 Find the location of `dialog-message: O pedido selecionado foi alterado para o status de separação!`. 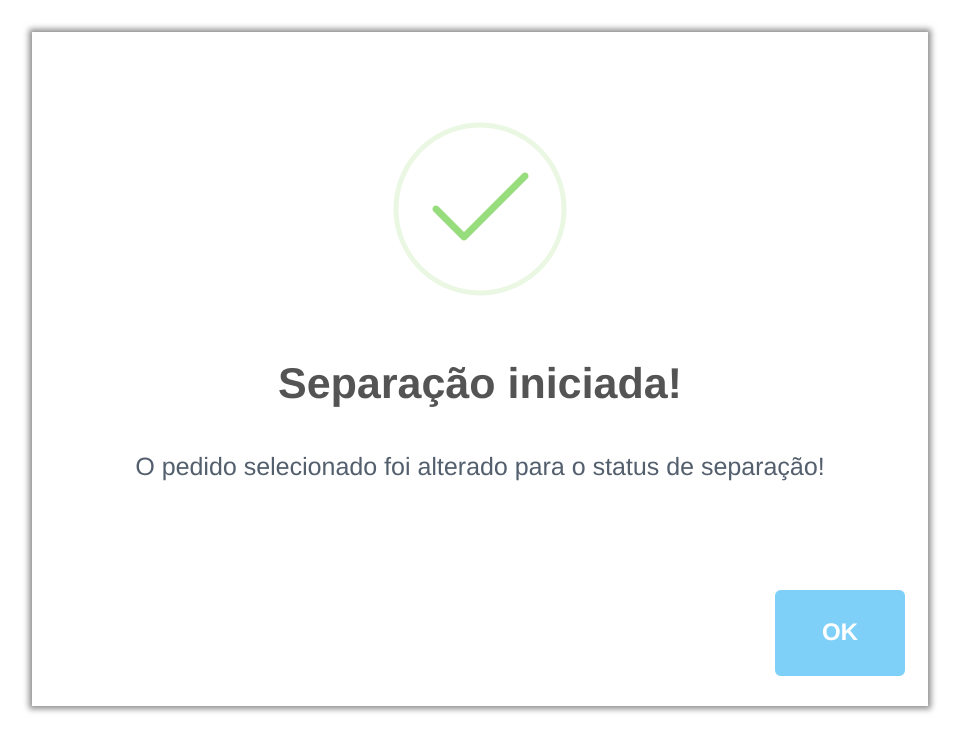

dialog-message: O pedido selecionado foi alterado para o status de separação! is located at coordinates (480, 467).